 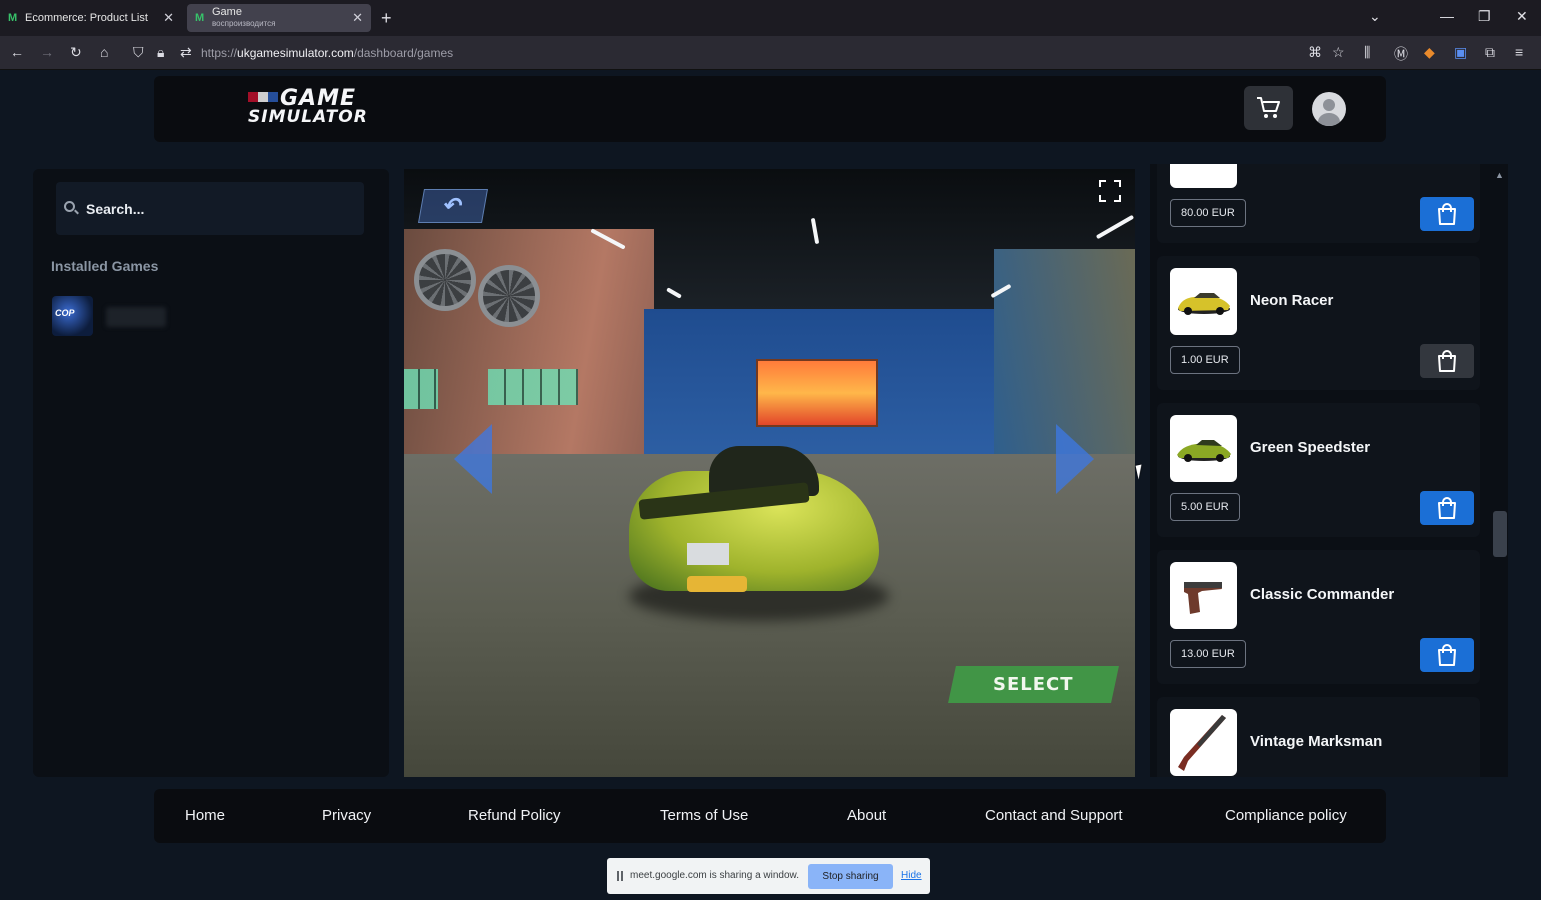 I want to click on hide-banner-link: Hide, so click(x=911, y=875).